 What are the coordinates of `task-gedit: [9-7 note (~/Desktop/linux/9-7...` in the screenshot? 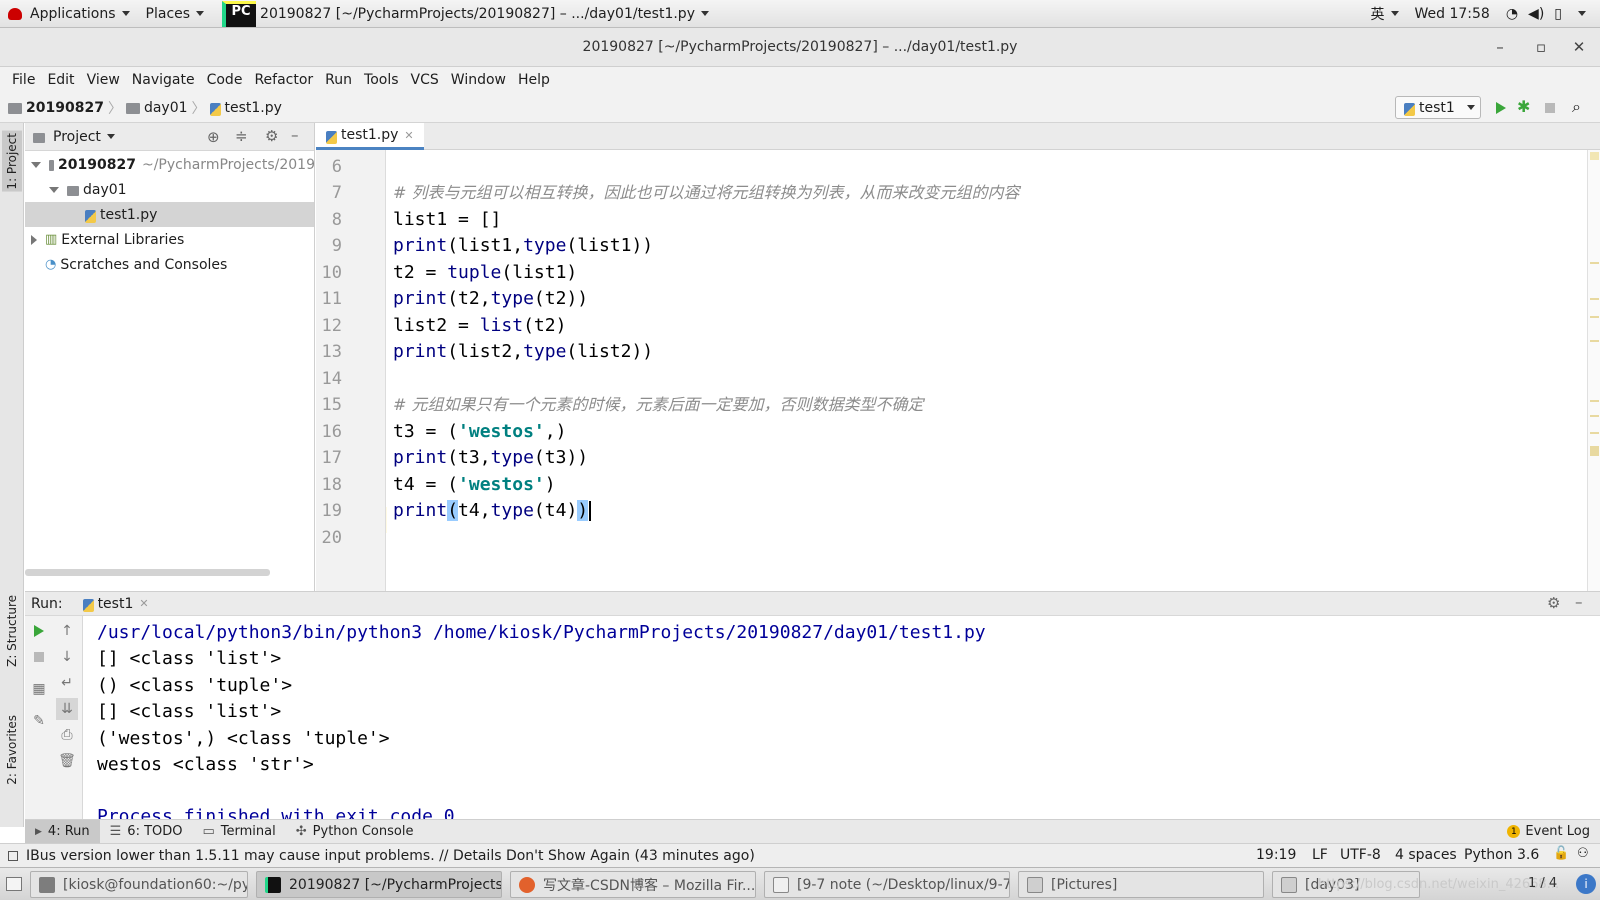 It's located at (887, 884).